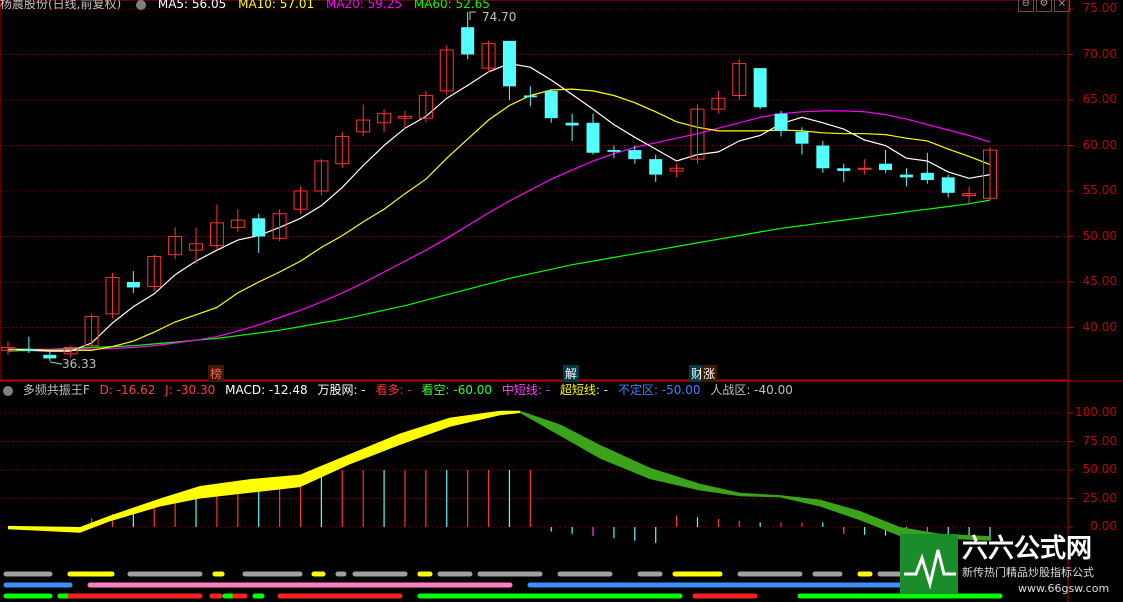  I want to click on indicator-kanduo: 看多: -, so click(393, 390).